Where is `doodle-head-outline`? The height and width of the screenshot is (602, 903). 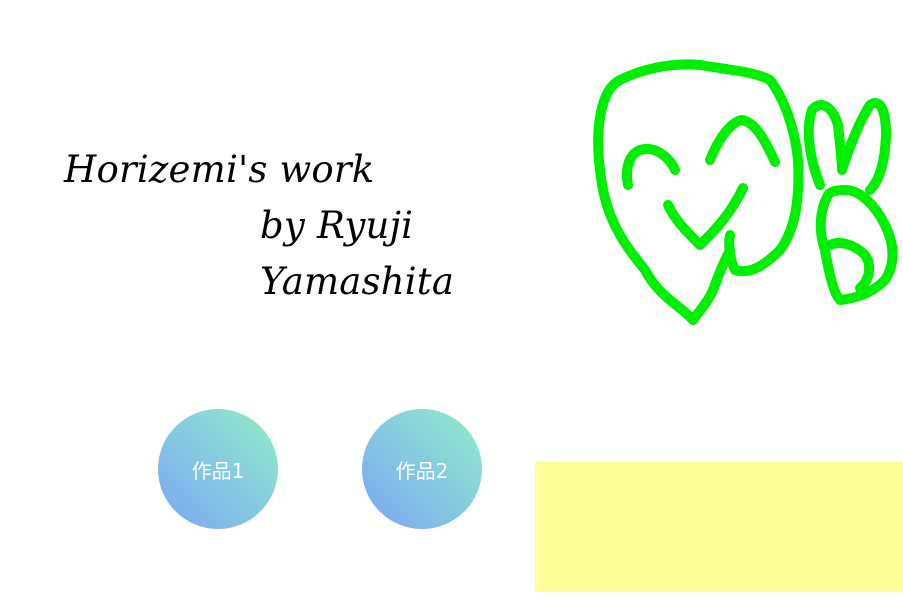
doodle-head-outline is located at coordinates (698, 192).